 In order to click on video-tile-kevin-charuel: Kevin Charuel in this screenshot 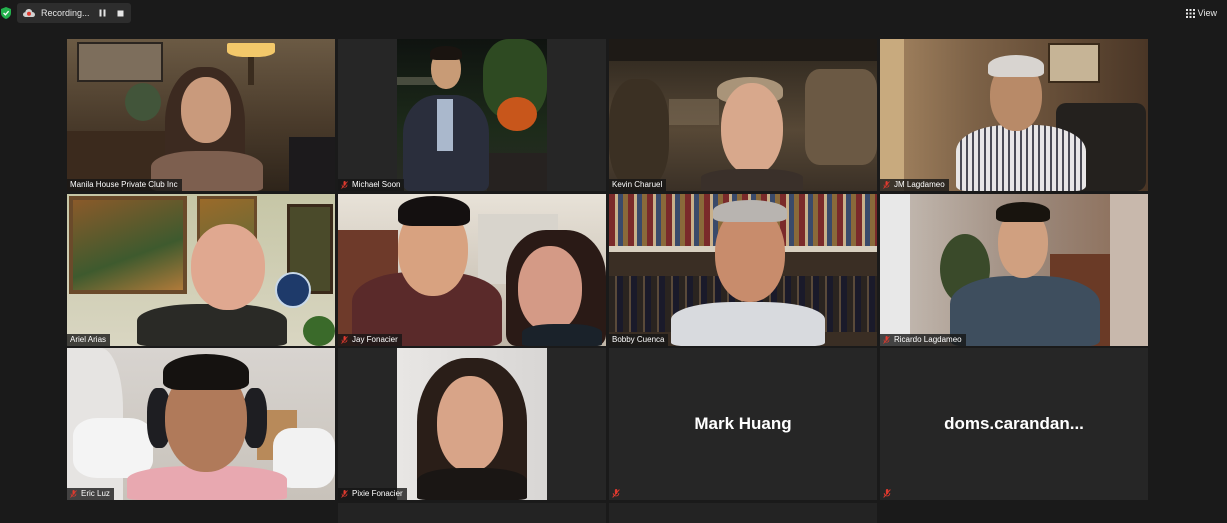, I will do `click(743, 115)`.